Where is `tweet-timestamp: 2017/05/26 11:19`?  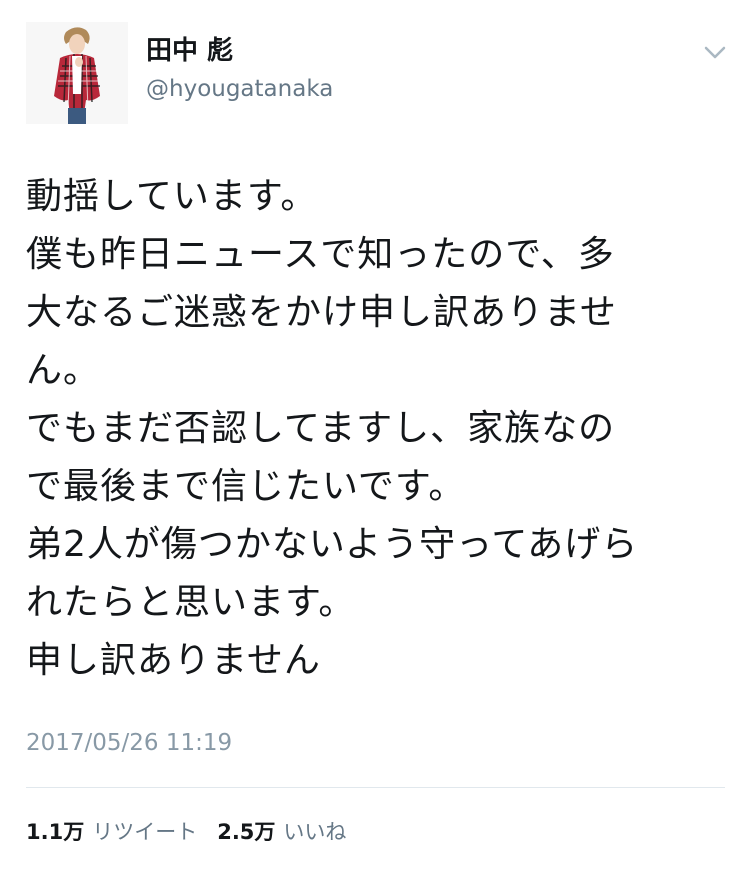 tweet-timestamp: 2017/05/26 11:19 is located at coordinates (129, 743).